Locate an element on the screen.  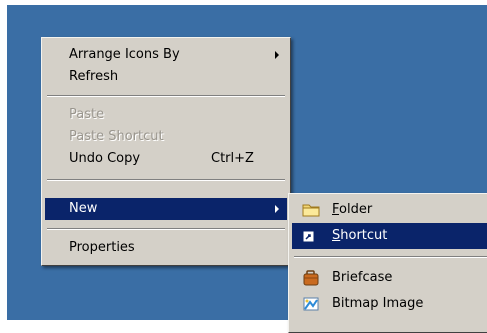
menu-item-label: Properties is located at coordinates (102, 247).